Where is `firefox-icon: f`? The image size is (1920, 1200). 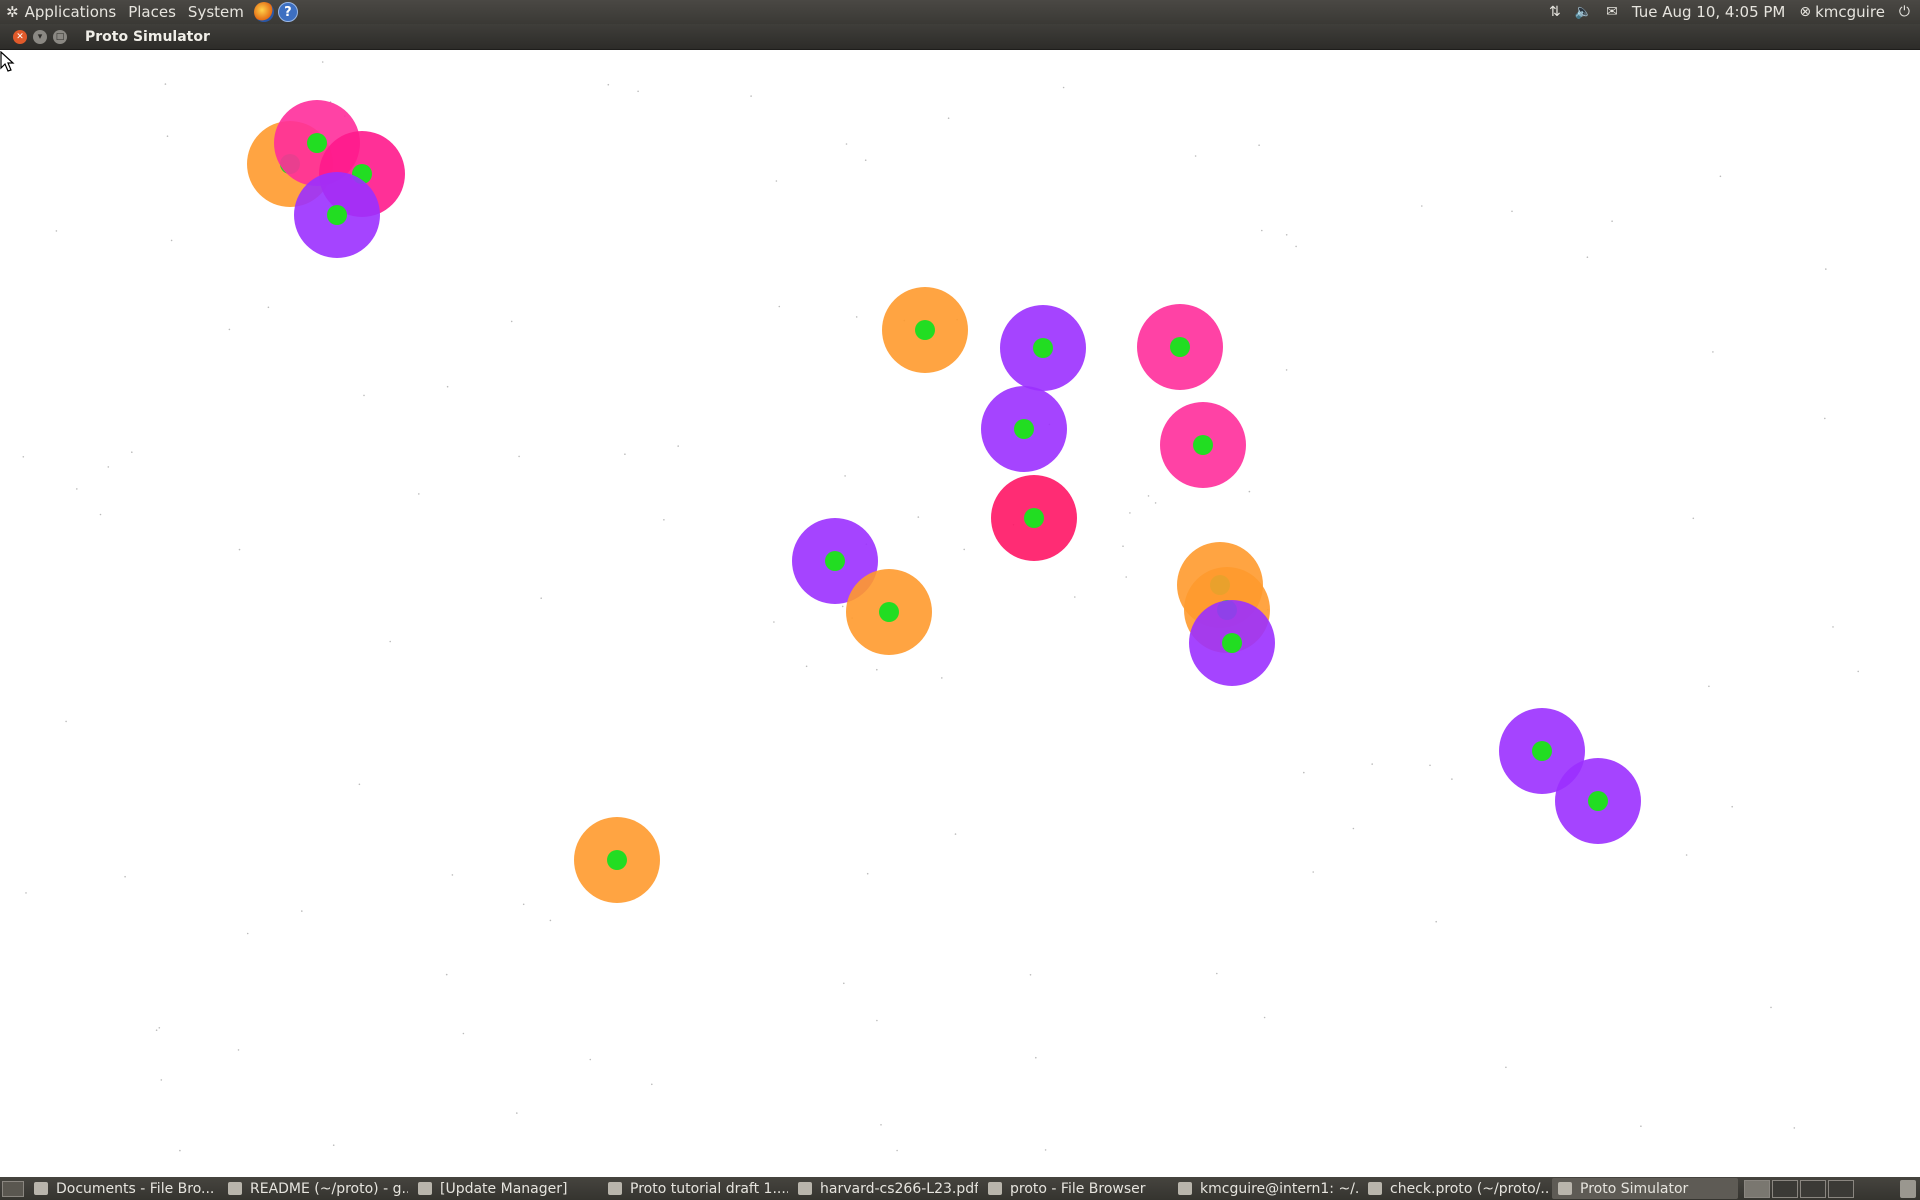
firefox-icon: f is located at coordinates (263, 12).